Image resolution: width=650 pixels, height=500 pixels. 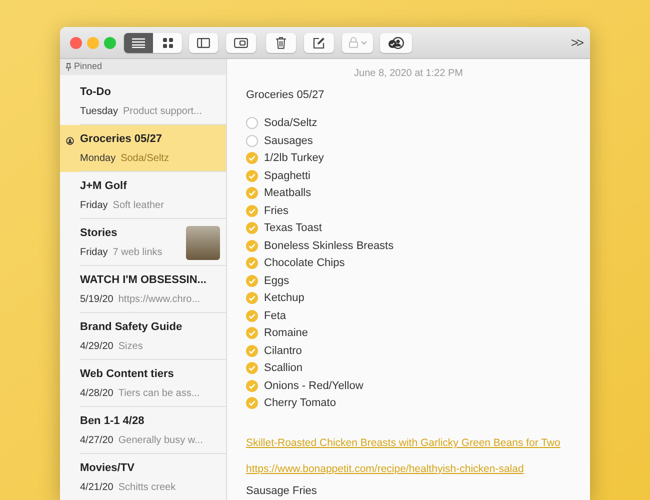 I want to click on checklist-item: Onions - Red/Yellow, so click(x=314, y=386).